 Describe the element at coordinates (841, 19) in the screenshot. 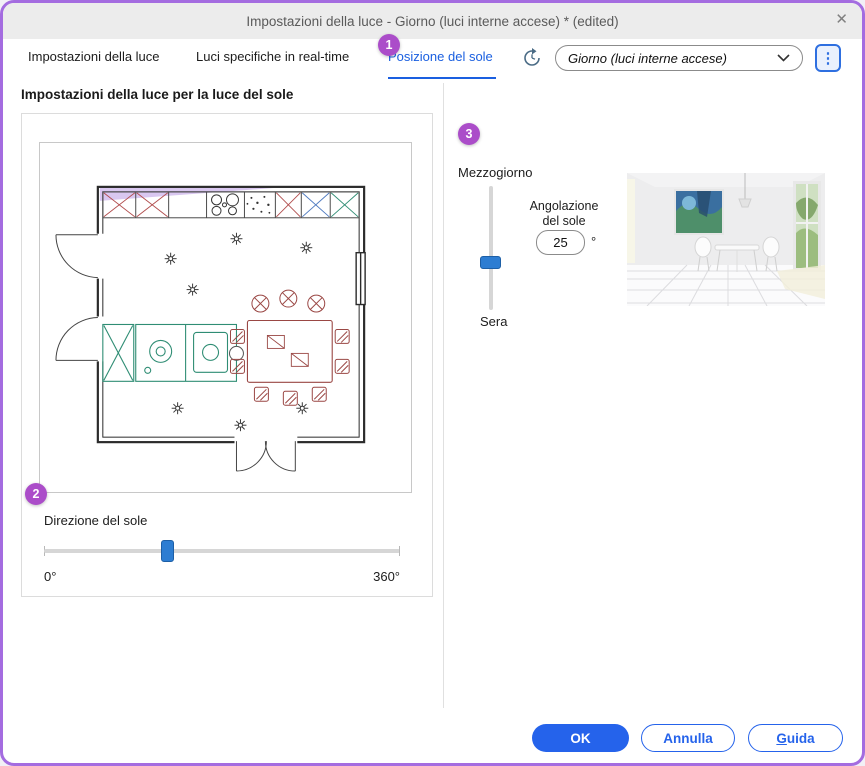

I see `close-icon: ✕` at that location.